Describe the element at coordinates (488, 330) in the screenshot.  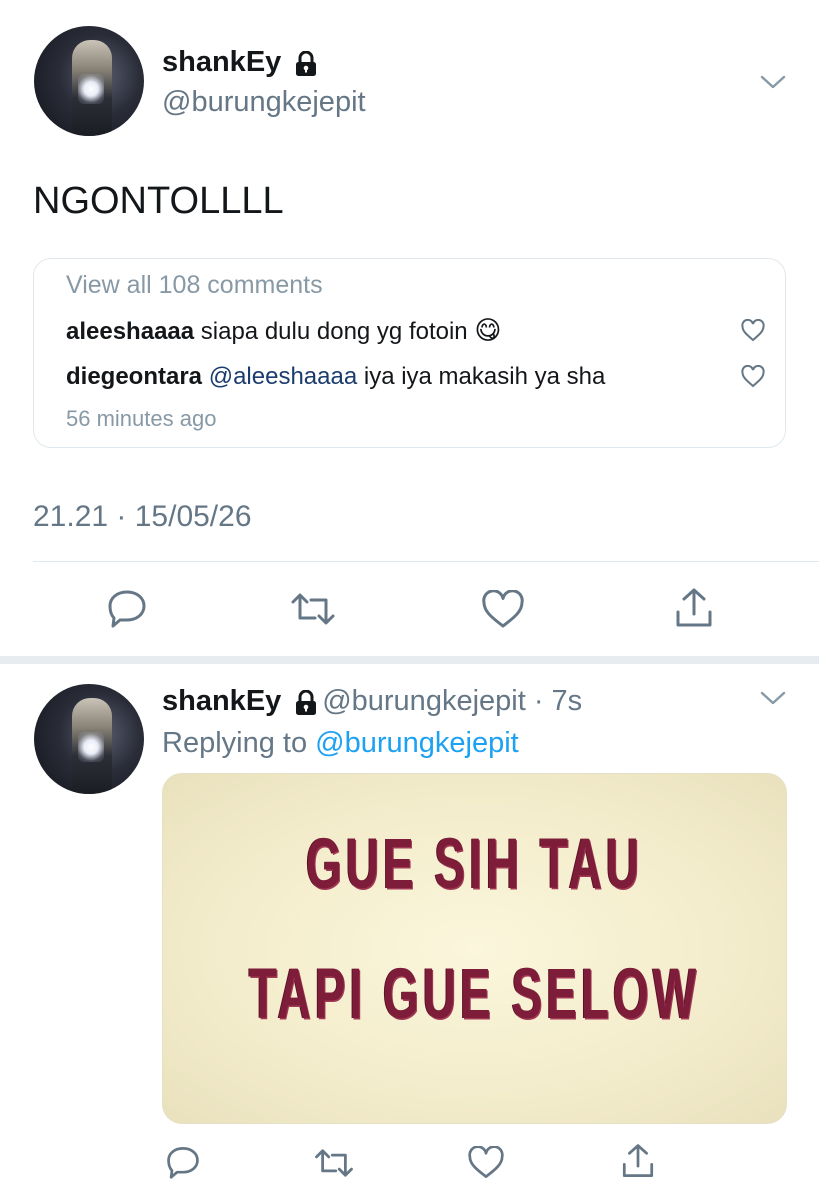
I see `emoji-icon: 😋` at that location.